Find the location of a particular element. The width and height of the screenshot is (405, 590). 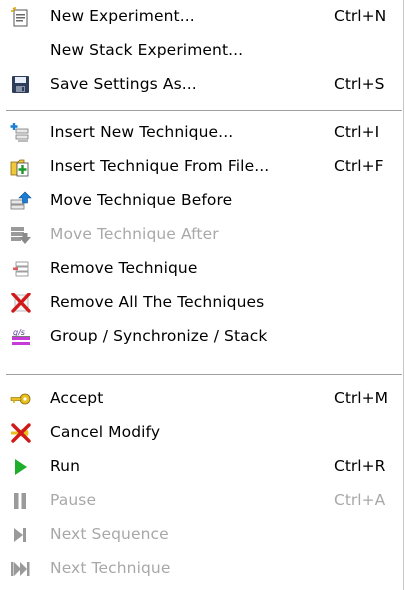

menu-item-label: Move Technique After is located at coordinates (134, 234).